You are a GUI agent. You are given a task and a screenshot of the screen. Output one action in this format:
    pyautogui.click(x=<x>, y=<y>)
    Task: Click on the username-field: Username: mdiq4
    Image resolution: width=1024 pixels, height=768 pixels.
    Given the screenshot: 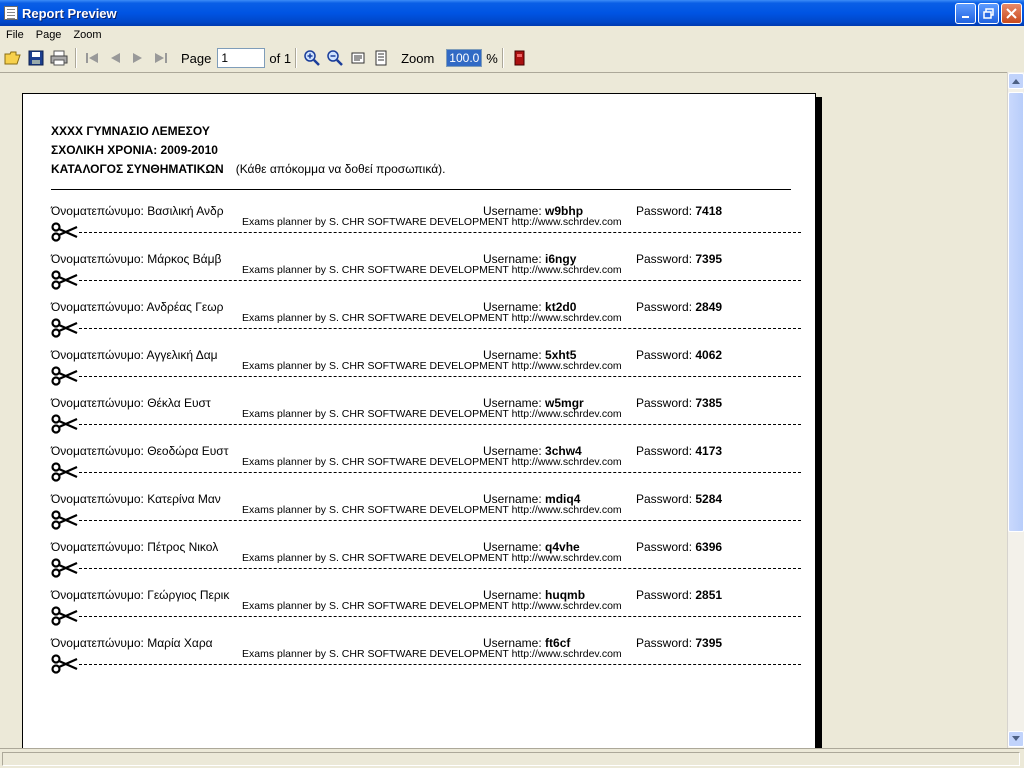 What is the action you would take?
    pyautogui.click(x=532, y=499)
    